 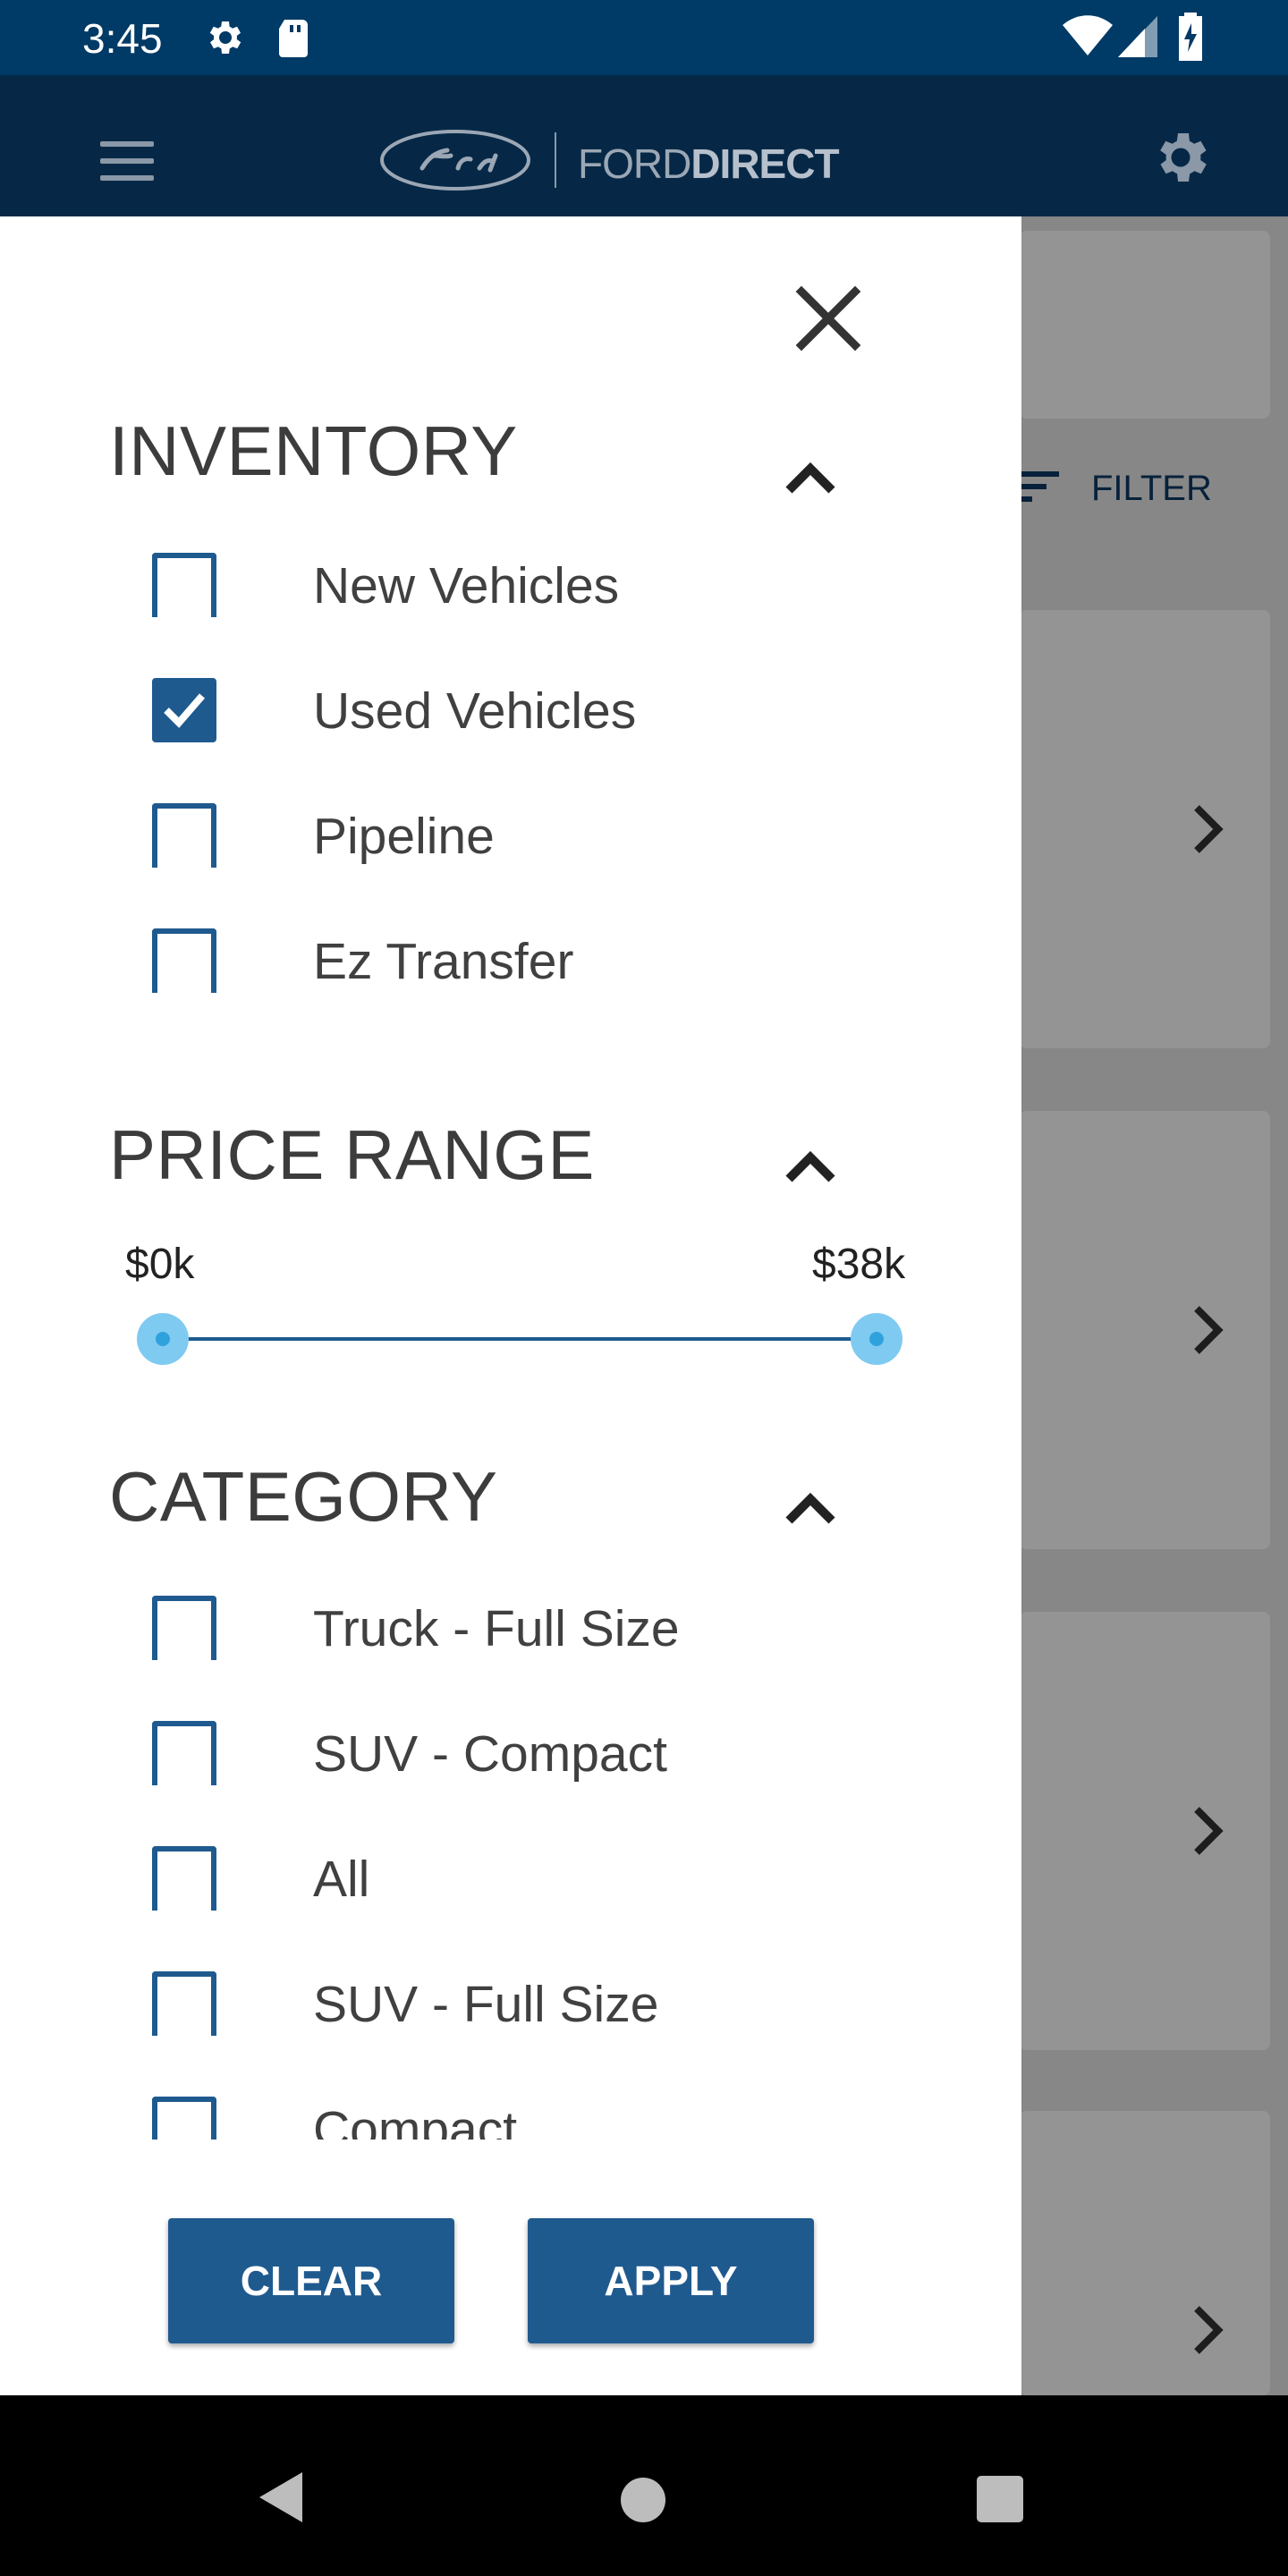 What do you see at coordinates (303, 1497) in the screenshot?
I see `category-title: CATEGORY` at bounding box center [303, 1497].